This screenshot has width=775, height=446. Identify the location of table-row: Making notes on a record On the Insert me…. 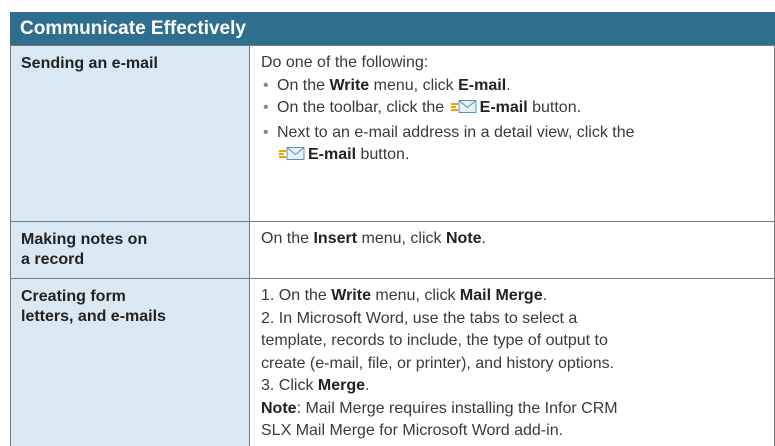
(392, 250).